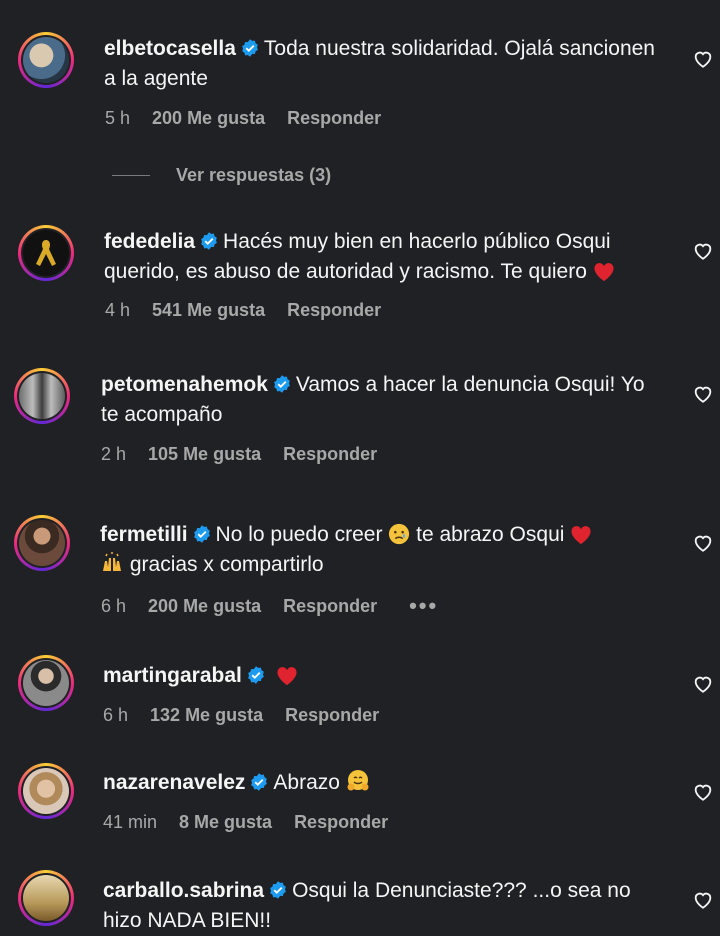  Describe the element at coordinates (183, 890) in the screenshot. I see `username: carballo.sabrina` at that location.